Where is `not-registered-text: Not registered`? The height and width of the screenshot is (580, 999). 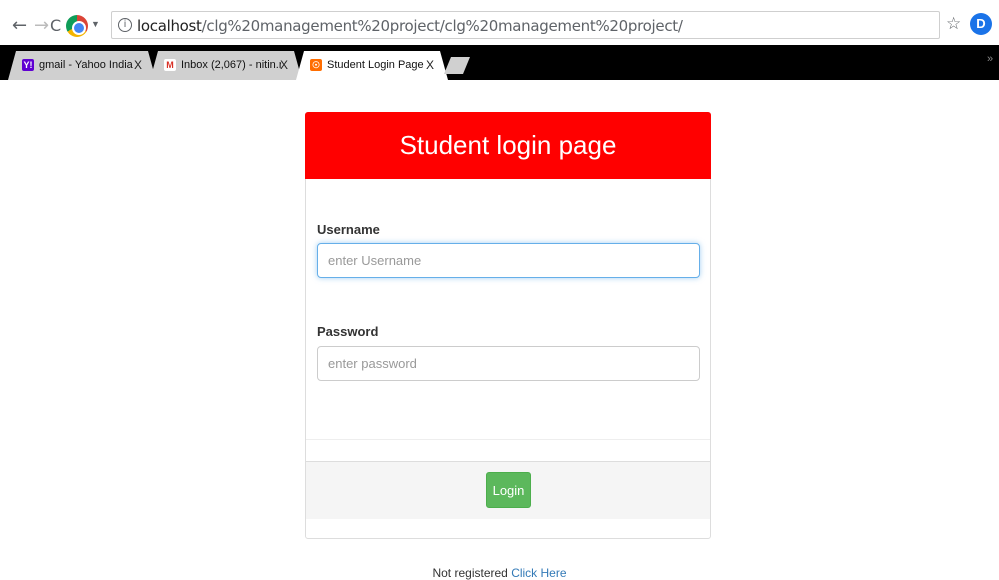
not-registered-text: Not registered is located at coordinates (470, 573).